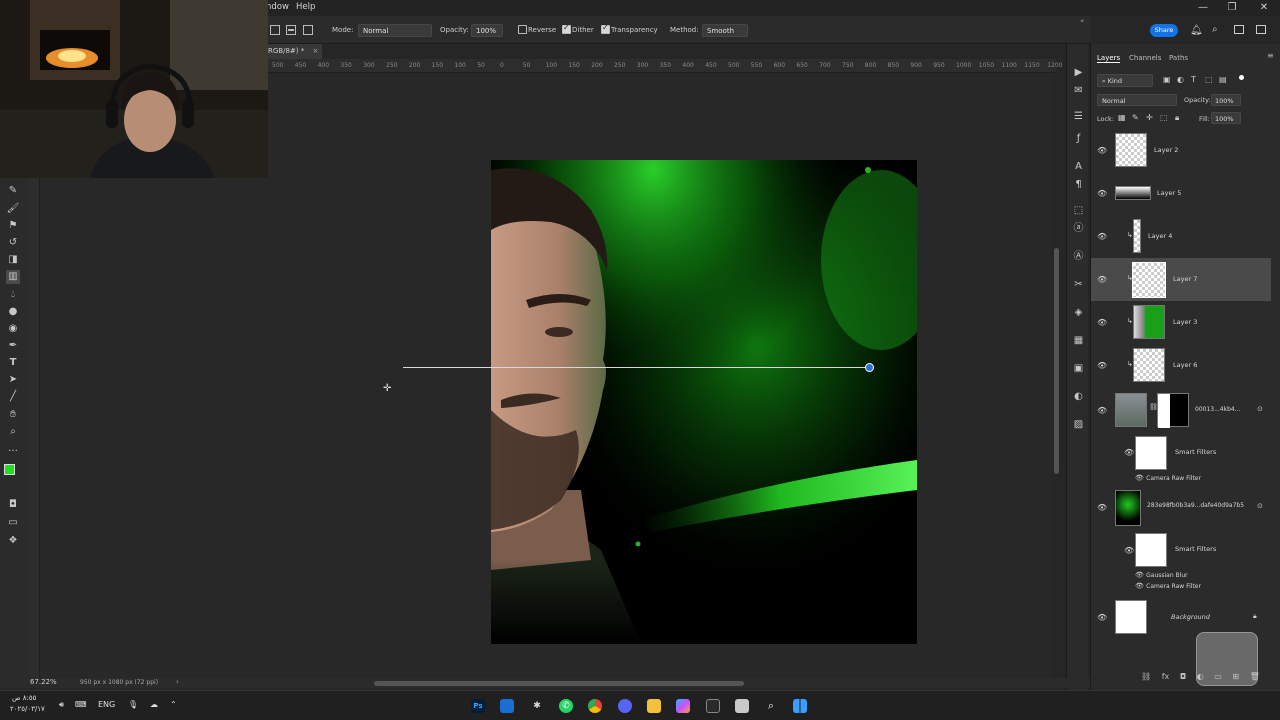 This screenshot has height=720, width=1280. I want to click on history-brush-tool-icon: ↺, so click(13, 243).